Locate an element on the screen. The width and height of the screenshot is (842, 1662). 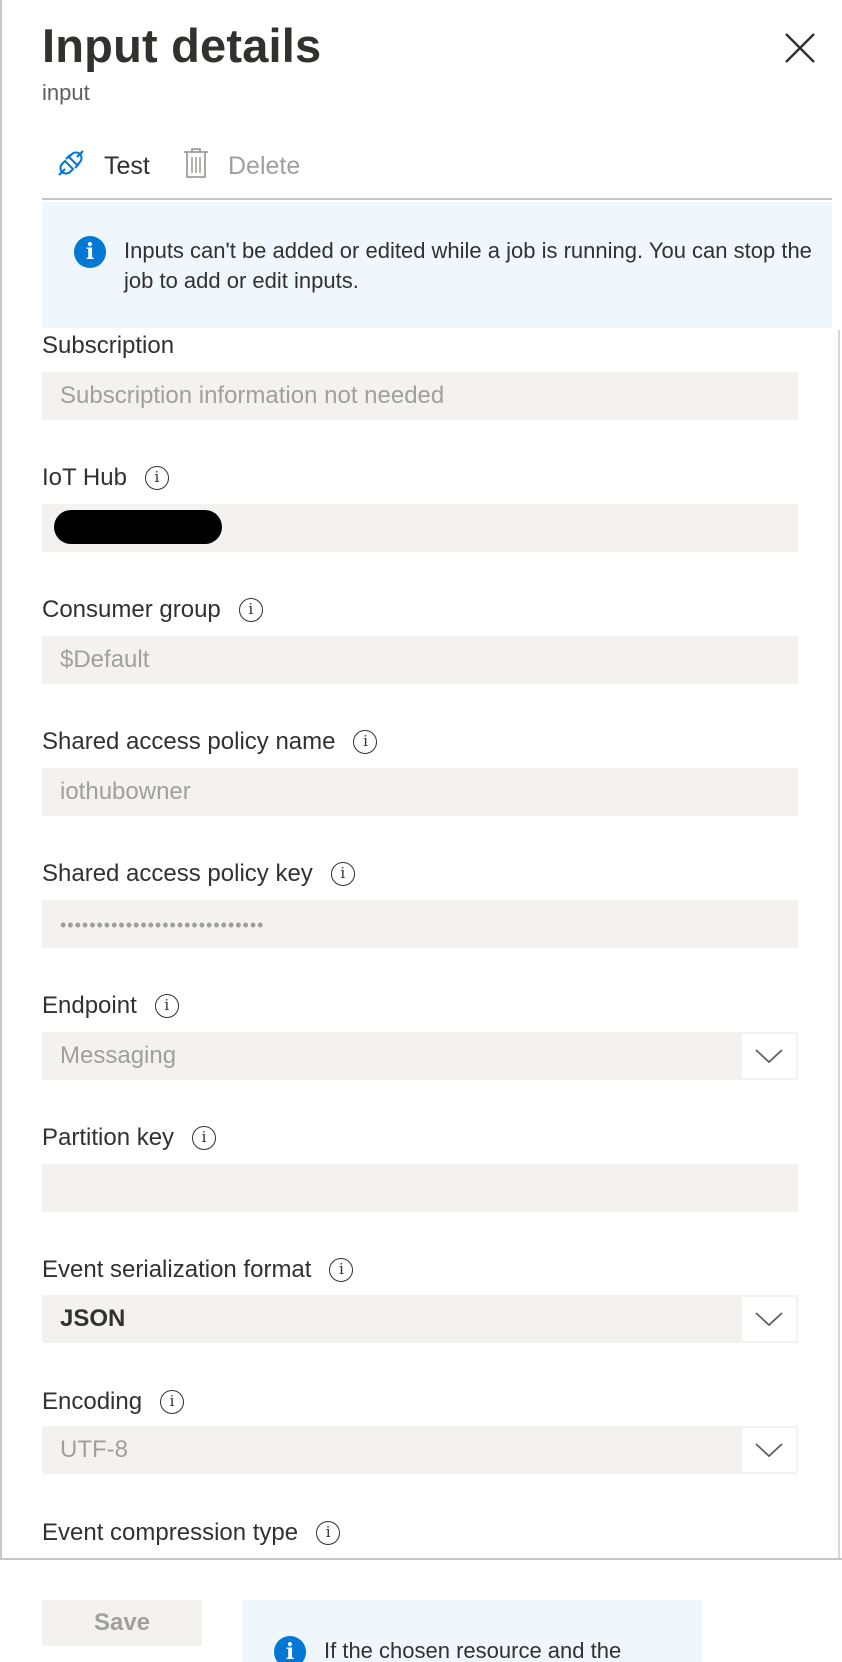
iot-hub-label: IoT Hub i is located at coordinates (105, 478).